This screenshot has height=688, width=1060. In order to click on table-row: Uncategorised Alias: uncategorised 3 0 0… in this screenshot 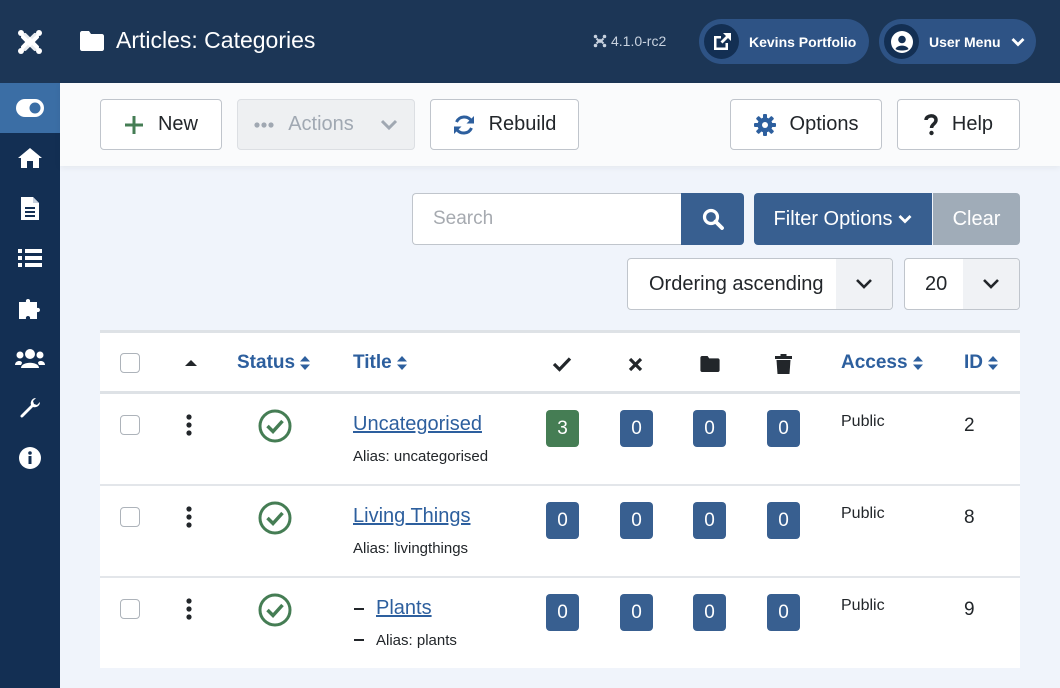, I will do `click(560, 440)`.